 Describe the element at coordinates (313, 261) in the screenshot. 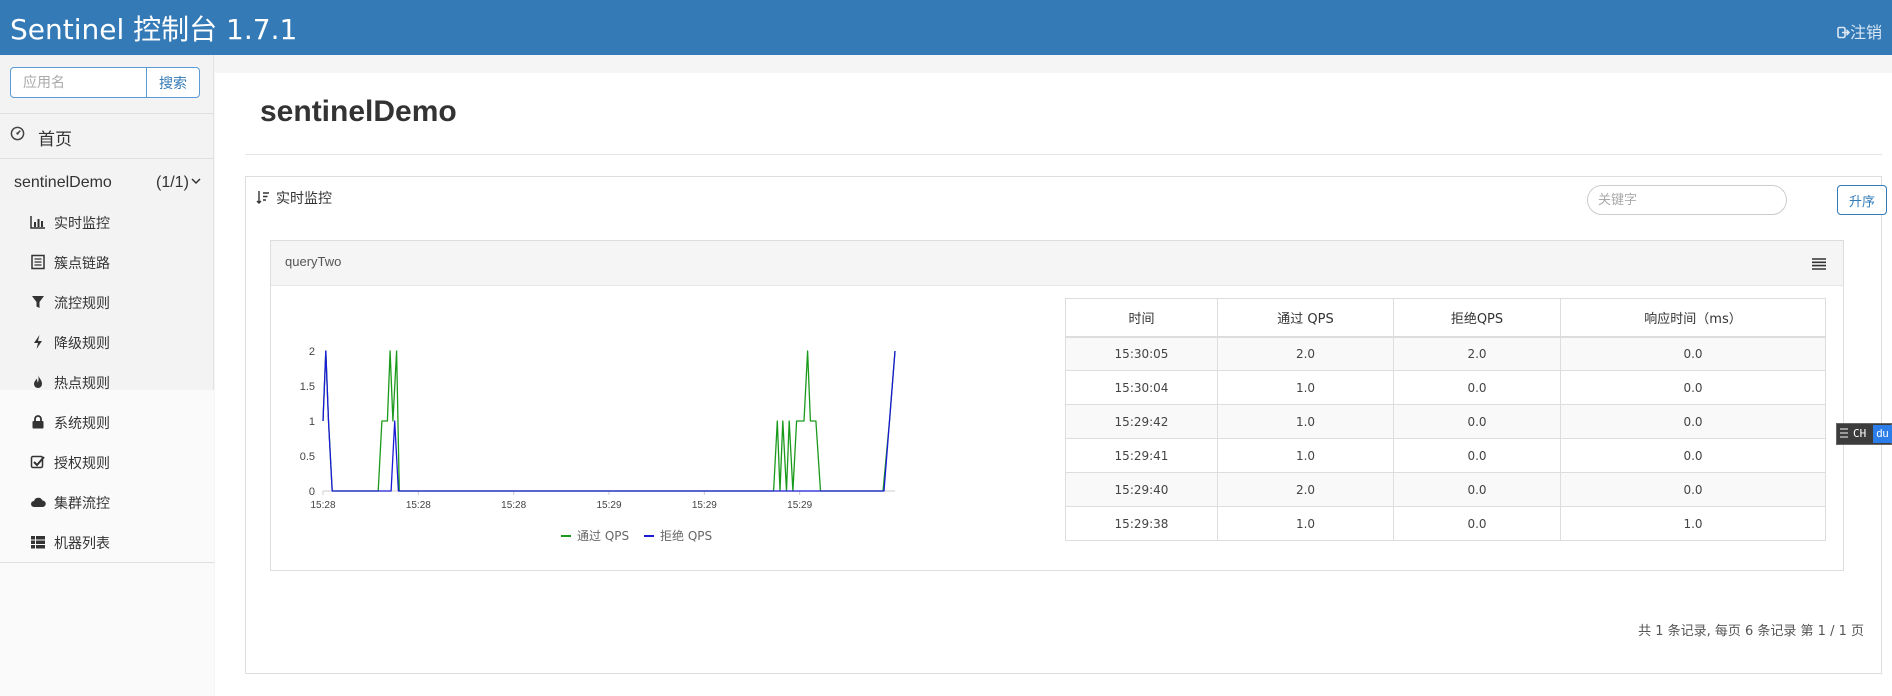

I see `resource-name: queryTwo` at that location.